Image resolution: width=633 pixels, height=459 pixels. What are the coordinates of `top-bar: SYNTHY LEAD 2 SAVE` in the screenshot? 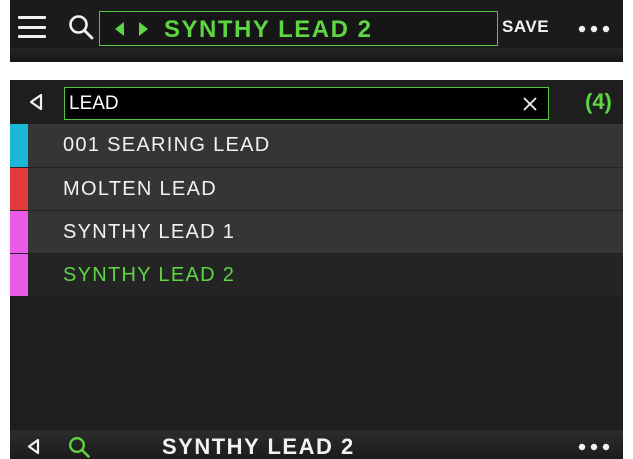 It's located at (316, 31).